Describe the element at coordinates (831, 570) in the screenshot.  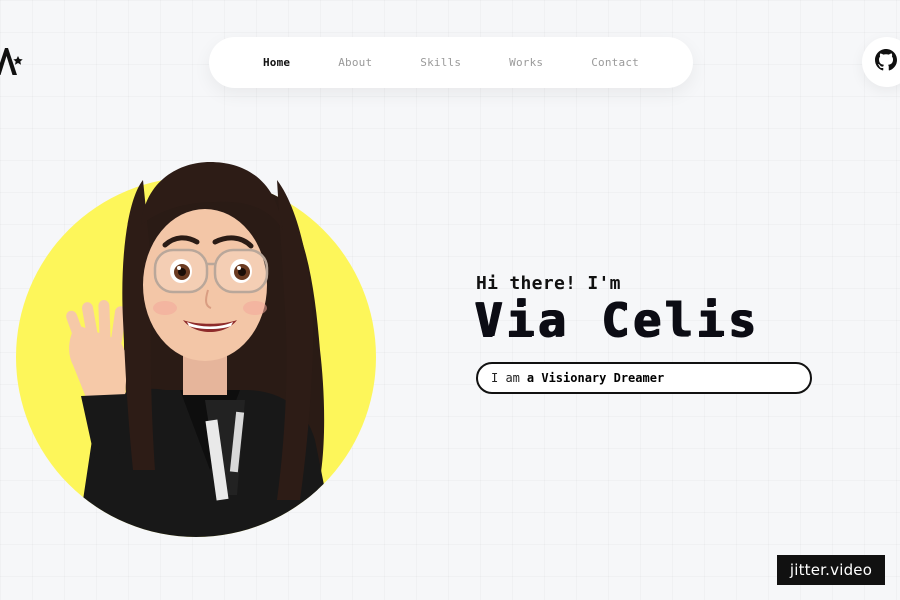
I see `jitter-watermark: jitter.video` at that location.